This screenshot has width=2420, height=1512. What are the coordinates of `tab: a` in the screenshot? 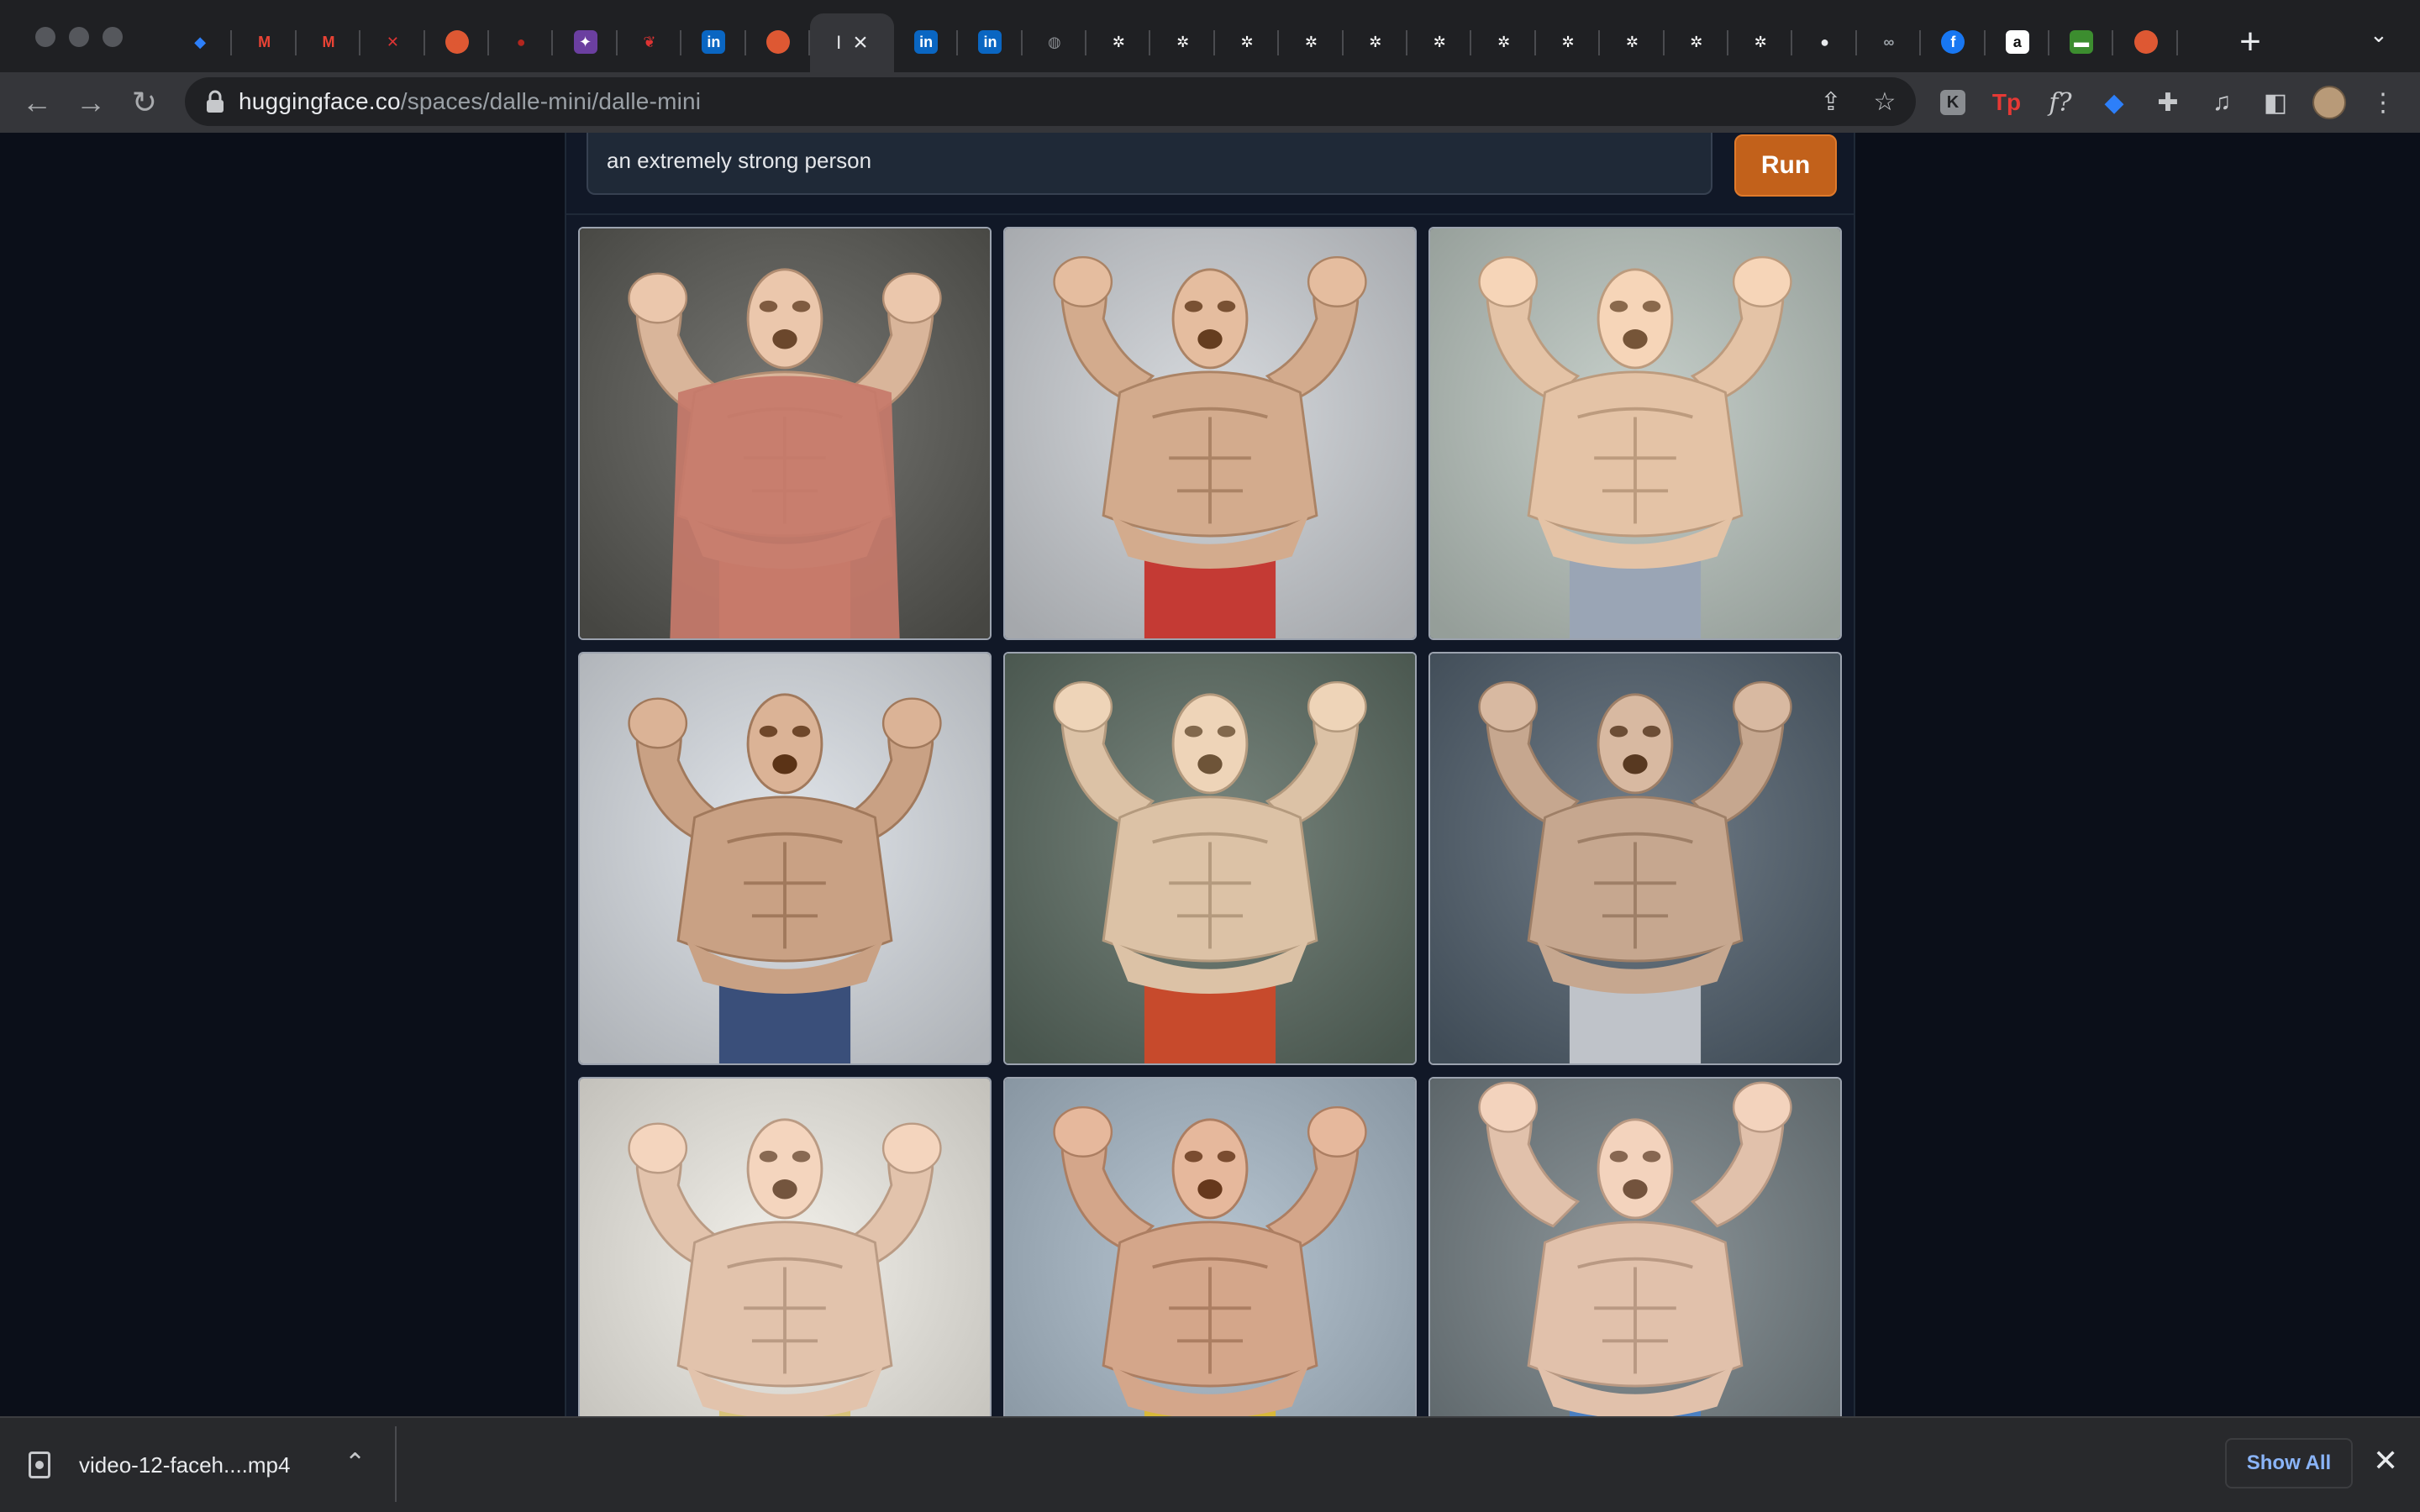 It's located at (2018, 42).